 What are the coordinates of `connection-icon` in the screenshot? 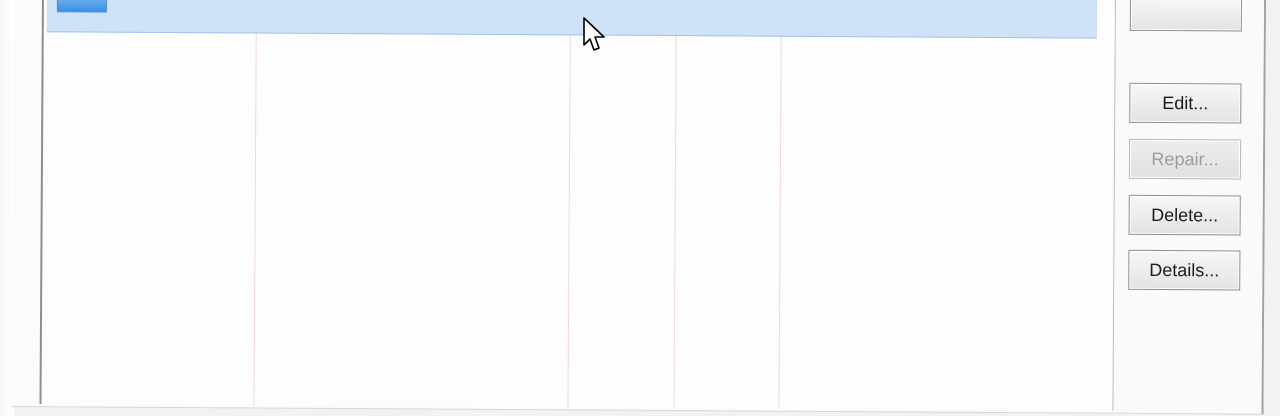 It's located at (81, 6).